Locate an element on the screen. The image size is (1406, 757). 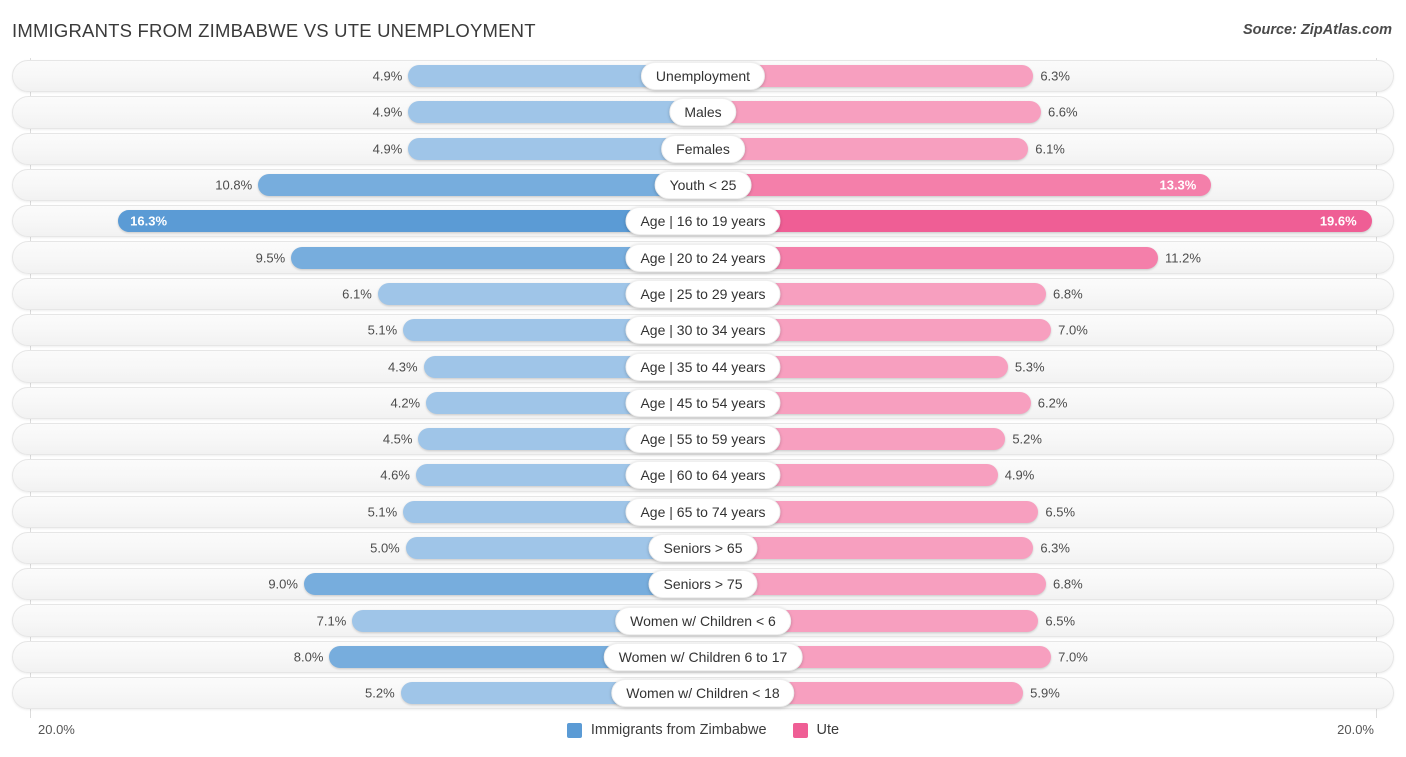
legend-item: Ute is located at coordinates (816, 730).